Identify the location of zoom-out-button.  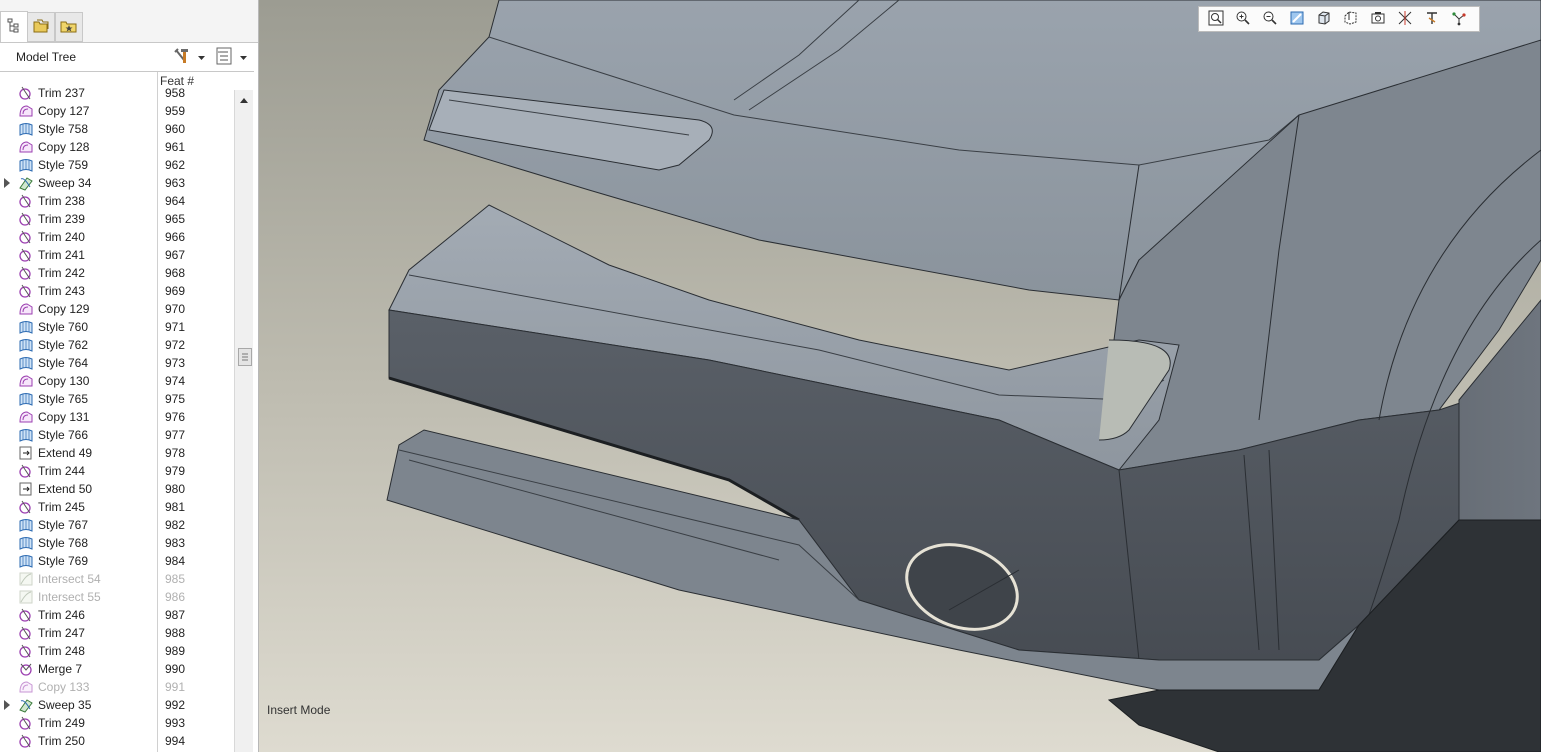
(1270, 19).